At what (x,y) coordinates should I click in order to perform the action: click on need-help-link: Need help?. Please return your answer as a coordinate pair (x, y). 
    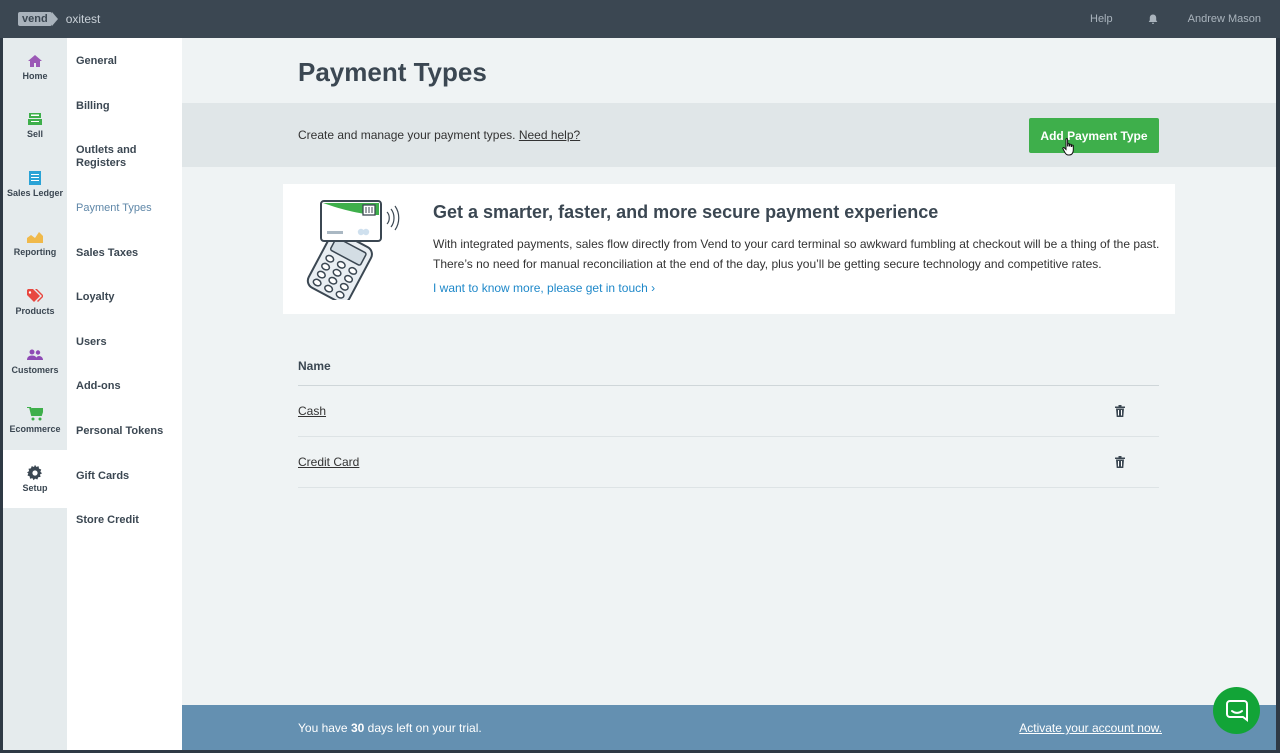
    Looking at the image, I should click on (549, 135).